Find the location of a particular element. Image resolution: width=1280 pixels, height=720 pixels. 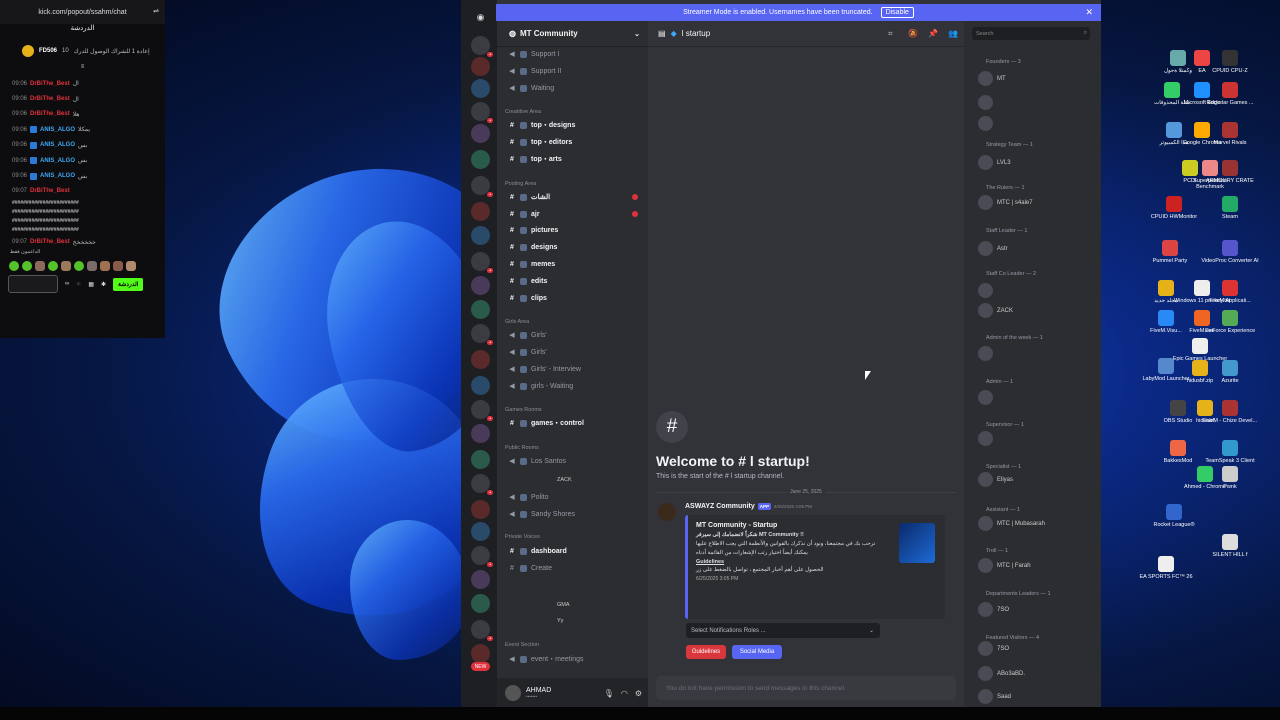

desktop-shortcut: CPUID HWMonitor is located at coordinates (1174, 208).